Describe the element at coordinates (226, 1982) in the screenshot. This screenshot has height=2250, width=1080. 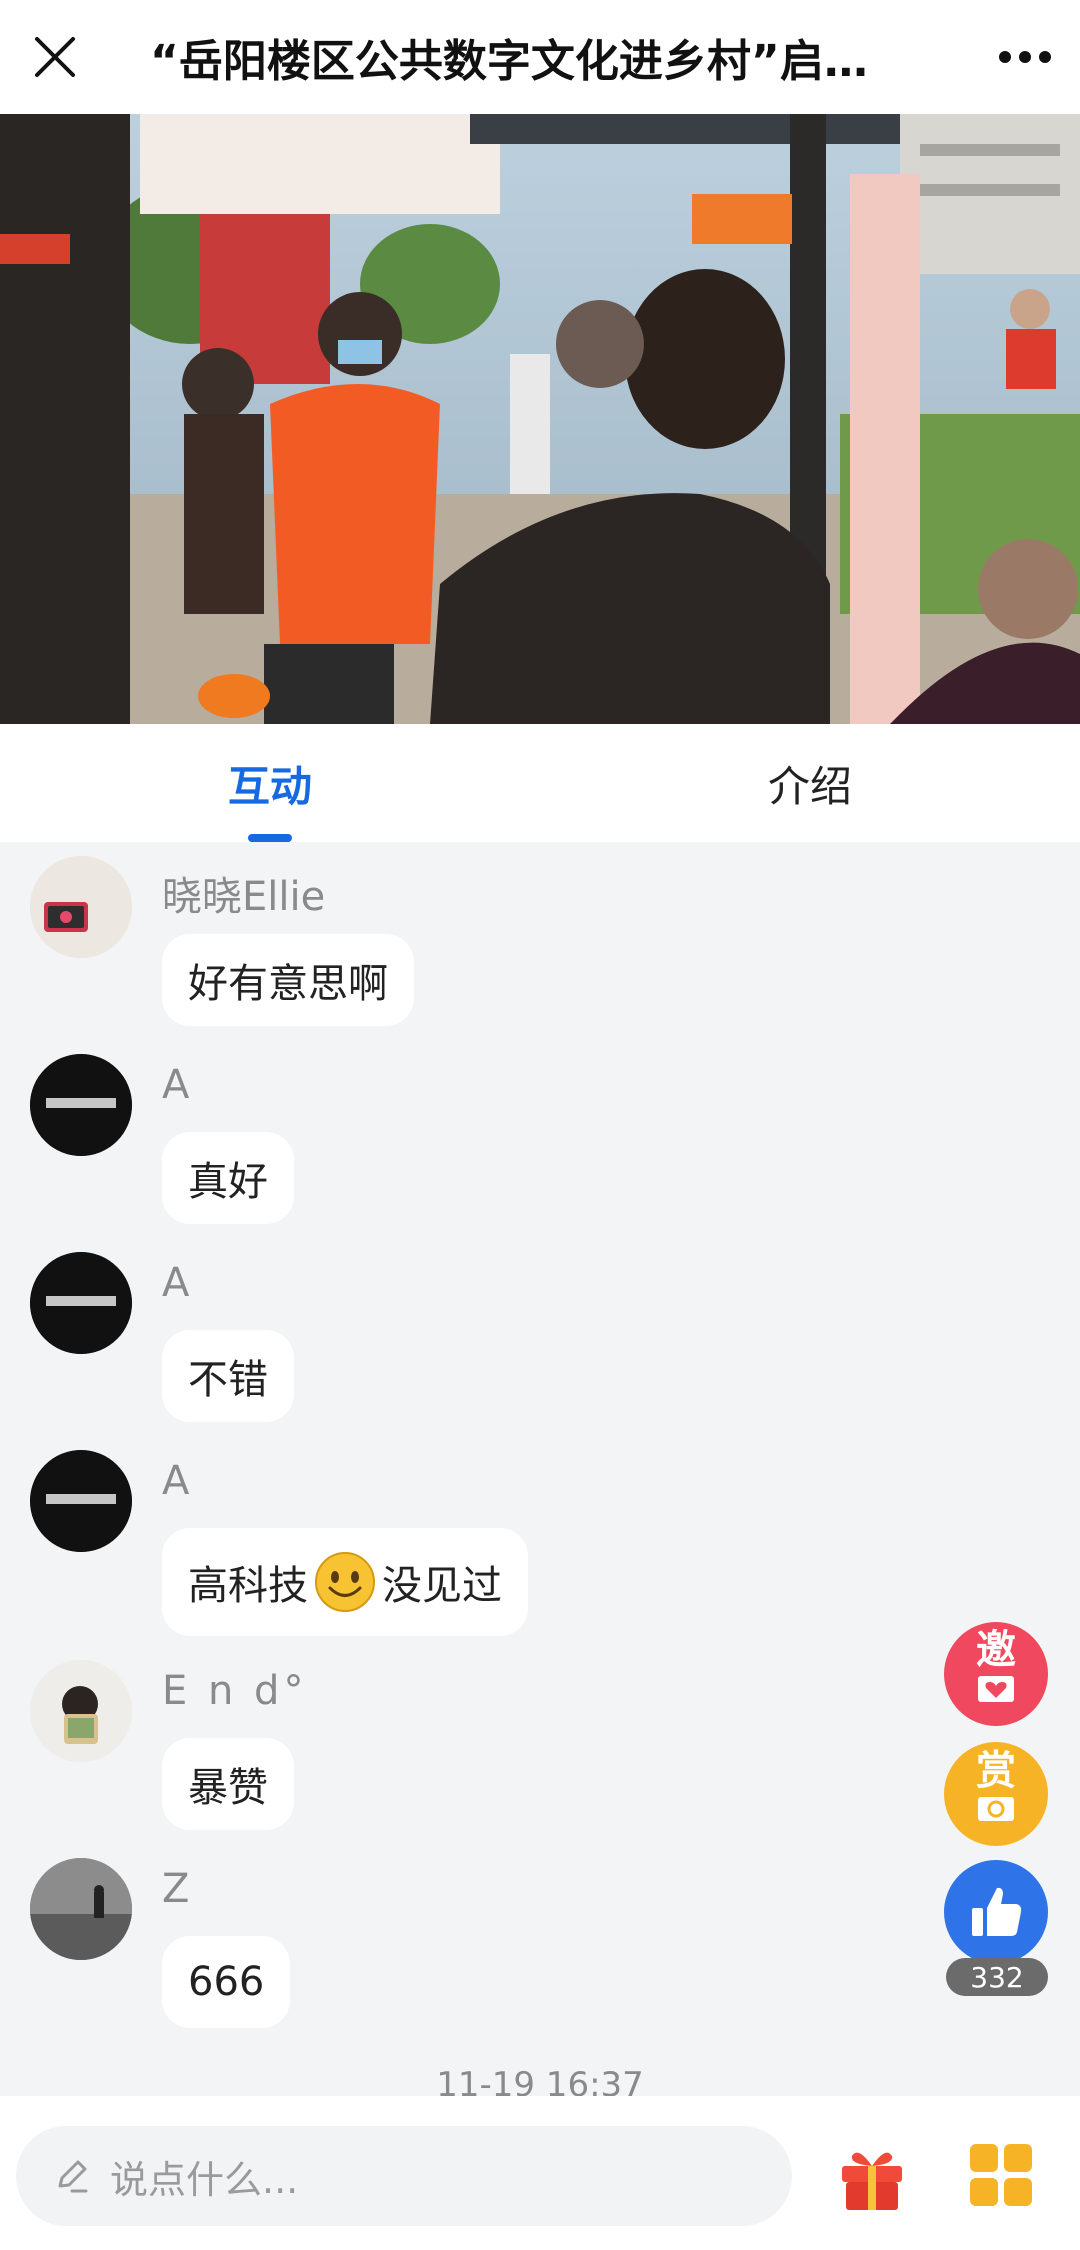
I see `message-bubble: 666` at that location.